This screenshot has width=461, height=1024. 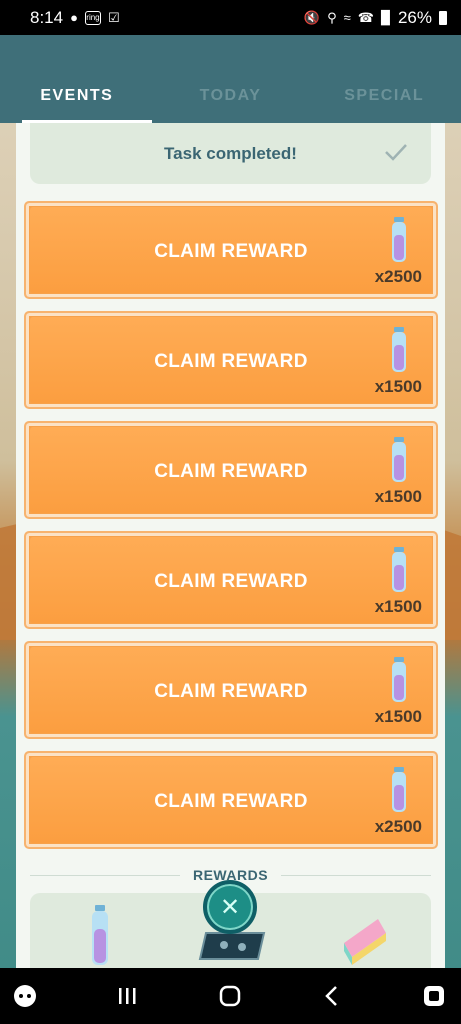 I want to click on battery-icon, so click(x=443, y=17).